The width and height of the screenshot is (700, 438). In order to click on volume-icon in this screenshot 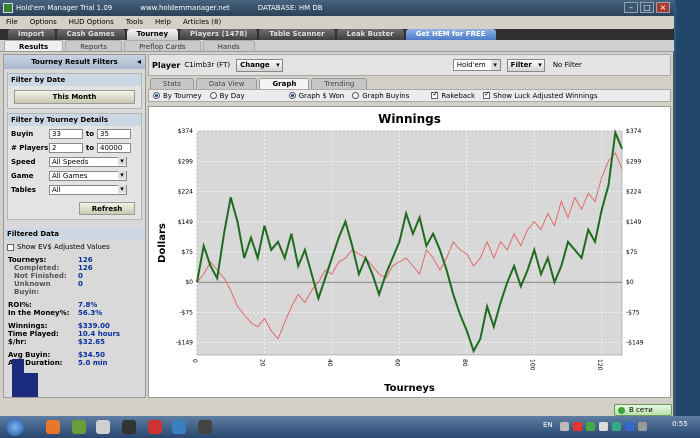, I will do `click(642, 426)`.